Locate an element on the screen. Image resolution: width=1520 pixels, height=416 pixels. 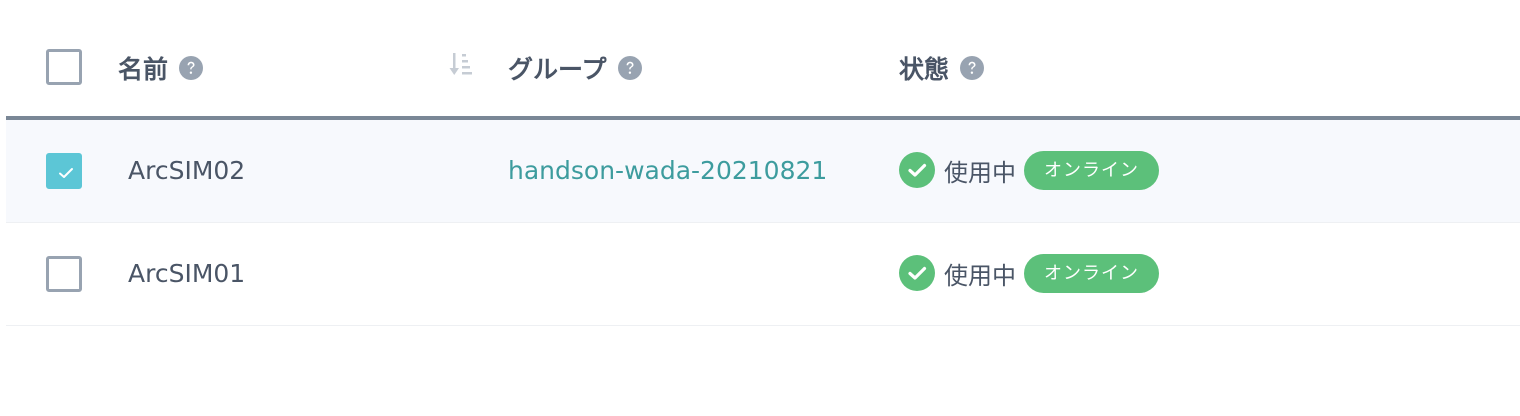
column-header-group: グループ is located at coordinates (575, 68).